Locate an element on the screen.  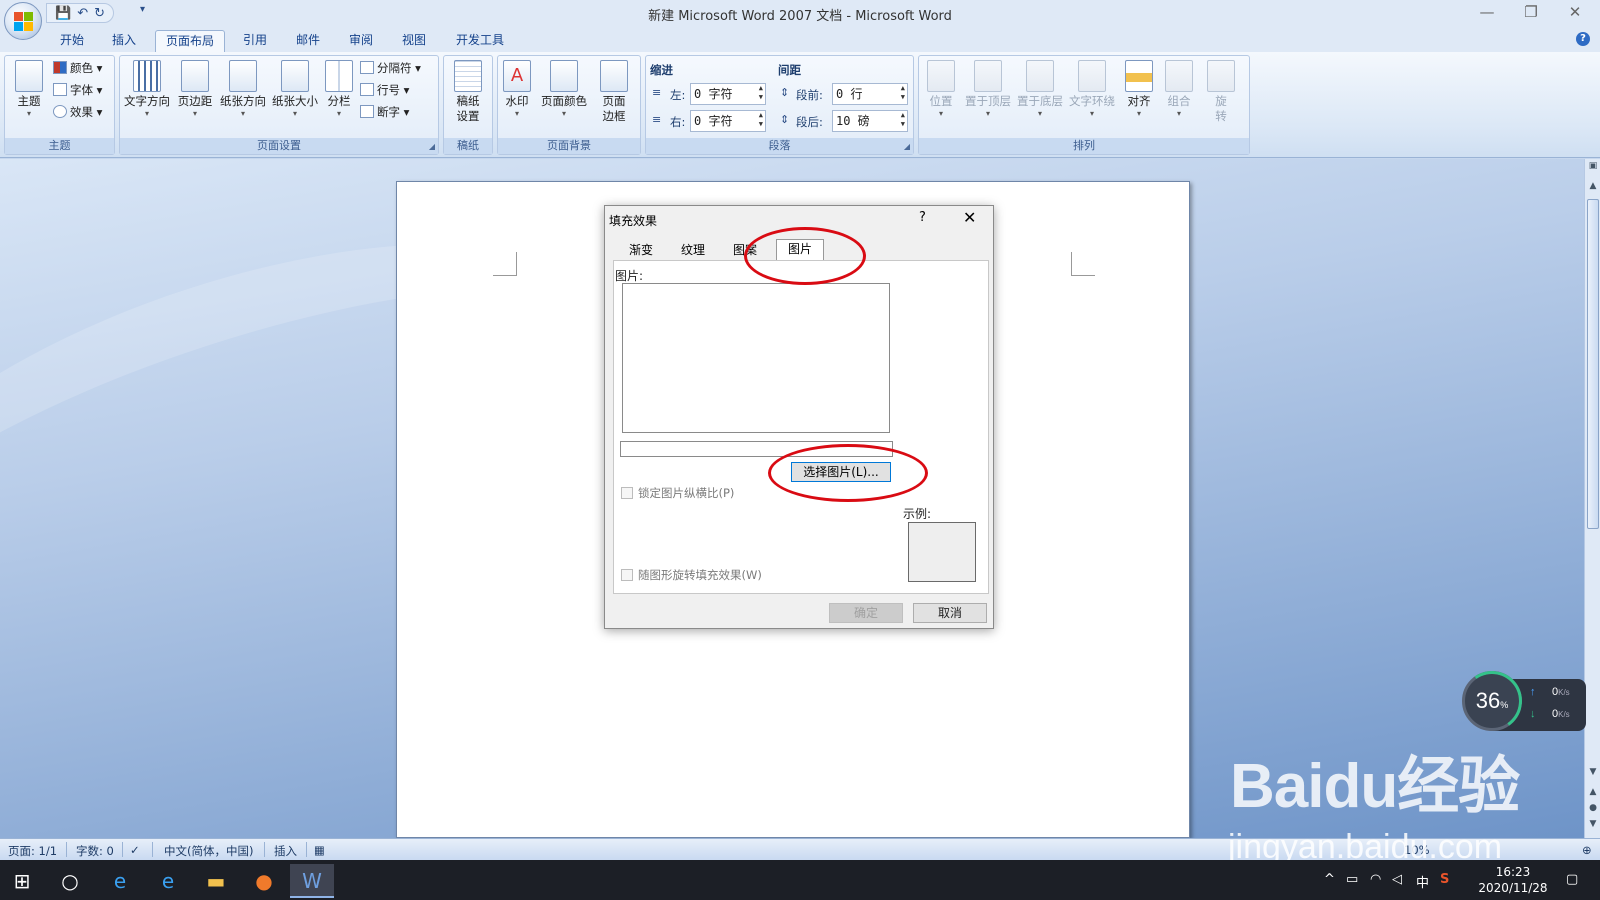
ok-button: 确定 is located at coordinates (866, 613).